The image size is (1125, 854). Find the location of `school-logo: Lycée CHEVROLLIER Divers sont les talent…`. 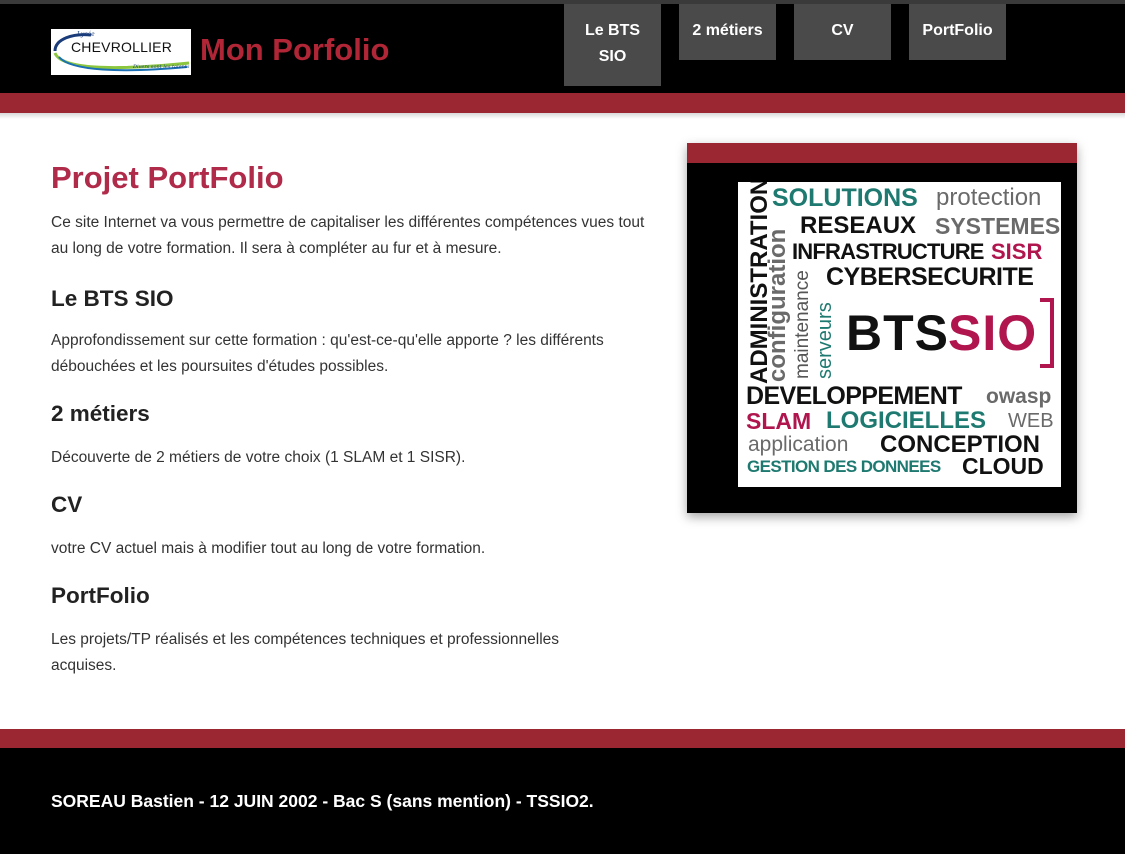

school-logo: Lycée CHEVROLLIER Divers sont les talent… is located at coordinates (121, 52).